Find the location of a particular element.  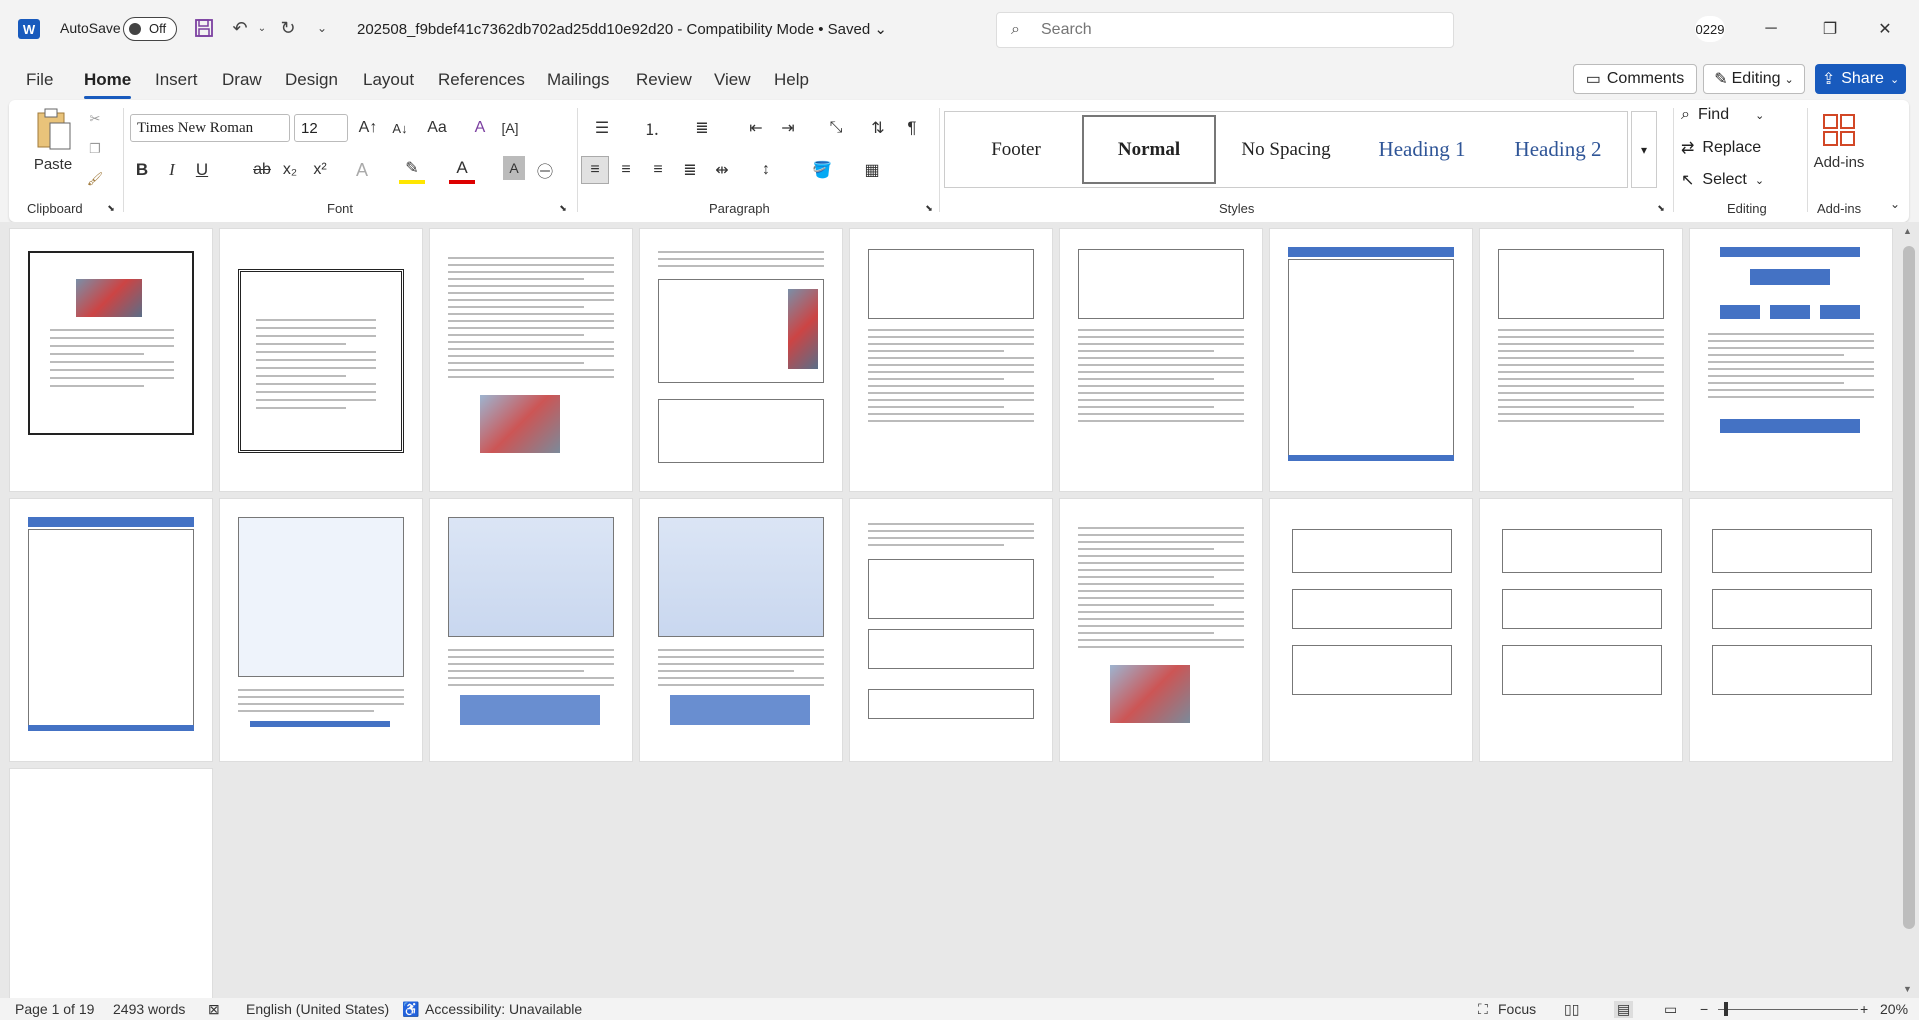

subscript-icon: x₂ is located at coordinates (290, 170).